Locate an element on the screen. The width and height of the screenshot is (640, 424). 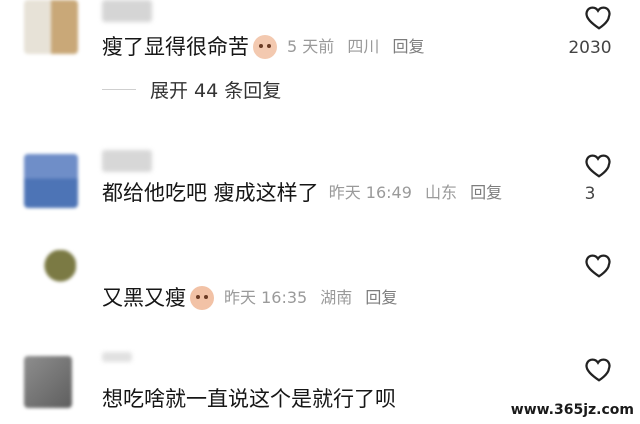
comment-body: 又黑又瘦 昨天 16:35 湖南 回复 is located at coordinates (253, 298).